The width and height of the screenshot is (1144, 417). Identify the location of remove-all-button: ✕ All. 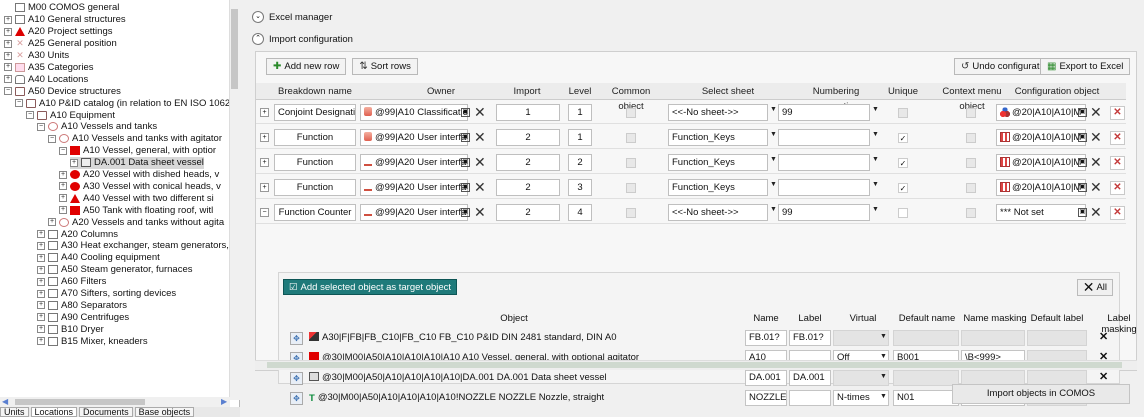
(1094, 287).